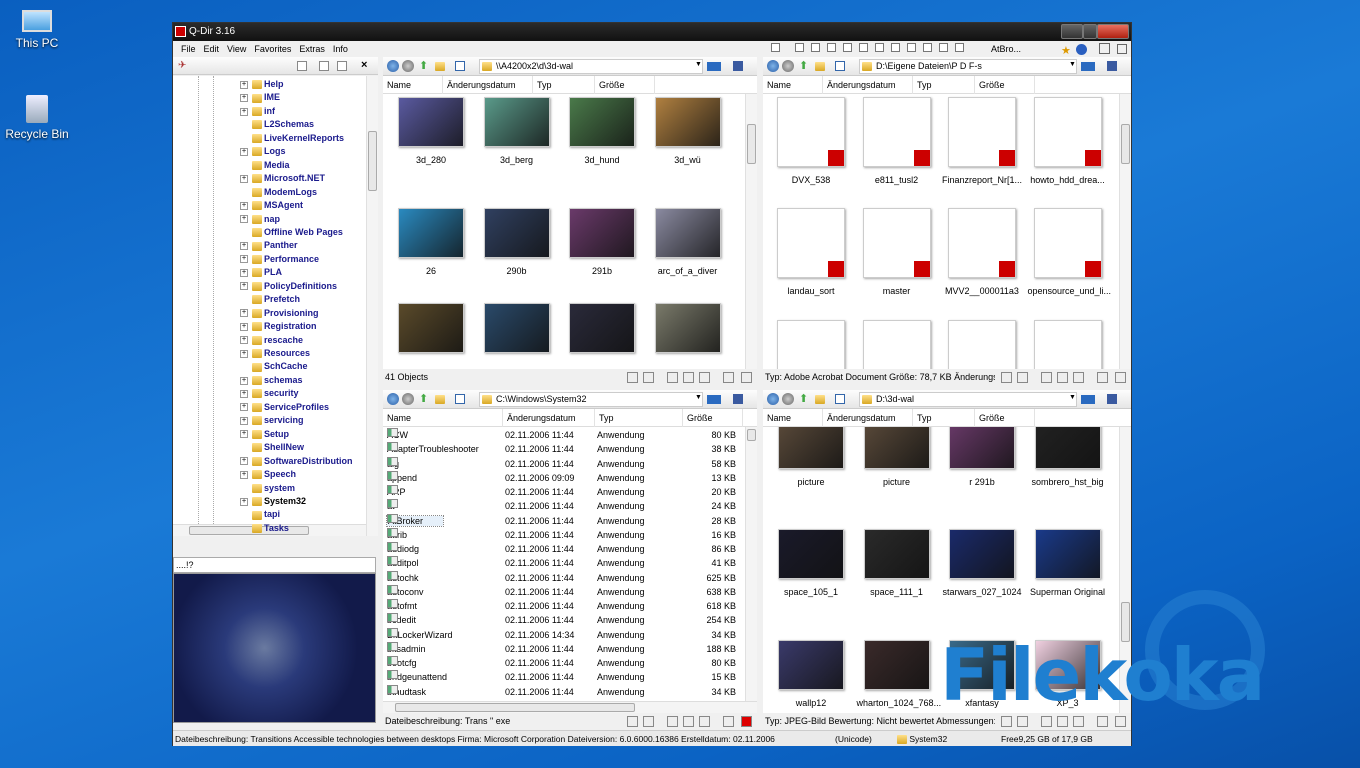 The width and height of the screenshot is (1360, 768). Describe the element at coordinates (560, 549) in the screenshot. I see `file-row: audiodg 02.11.2006 11:44 Anwendung 86 KB` at that location.